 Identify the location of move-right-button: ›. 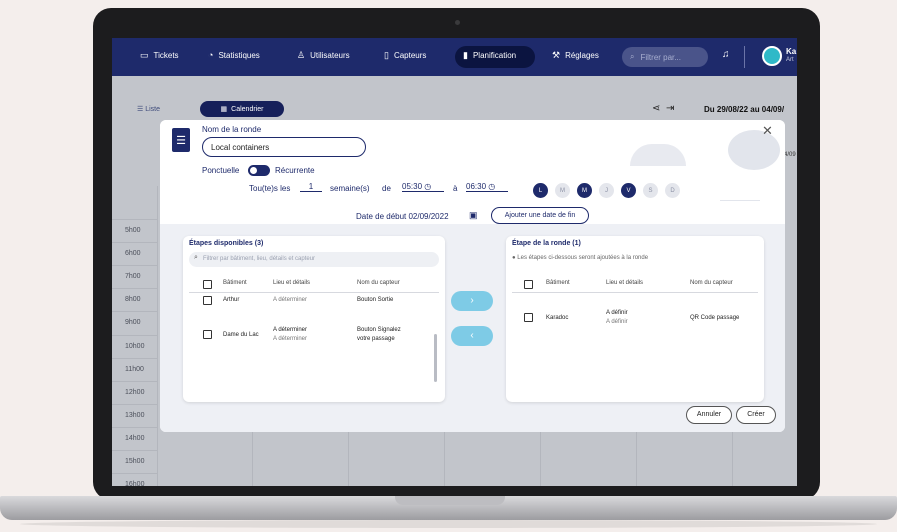
(472, 301).